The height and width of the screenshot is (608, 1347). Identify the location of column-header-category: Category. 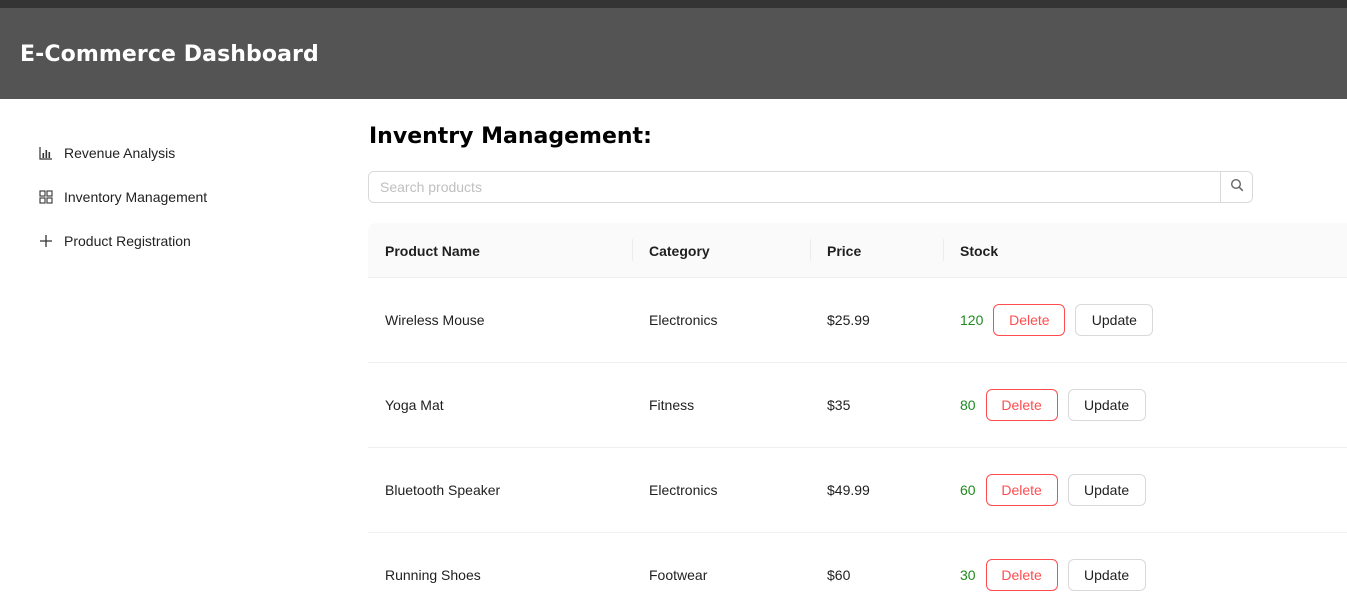
(679, 250).